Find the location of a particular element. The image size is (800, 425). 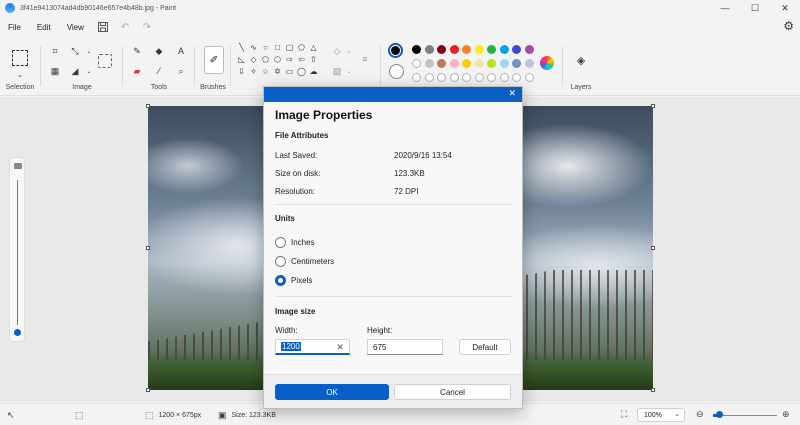

close-icon: ✕ is located at coordinates (512, 93).